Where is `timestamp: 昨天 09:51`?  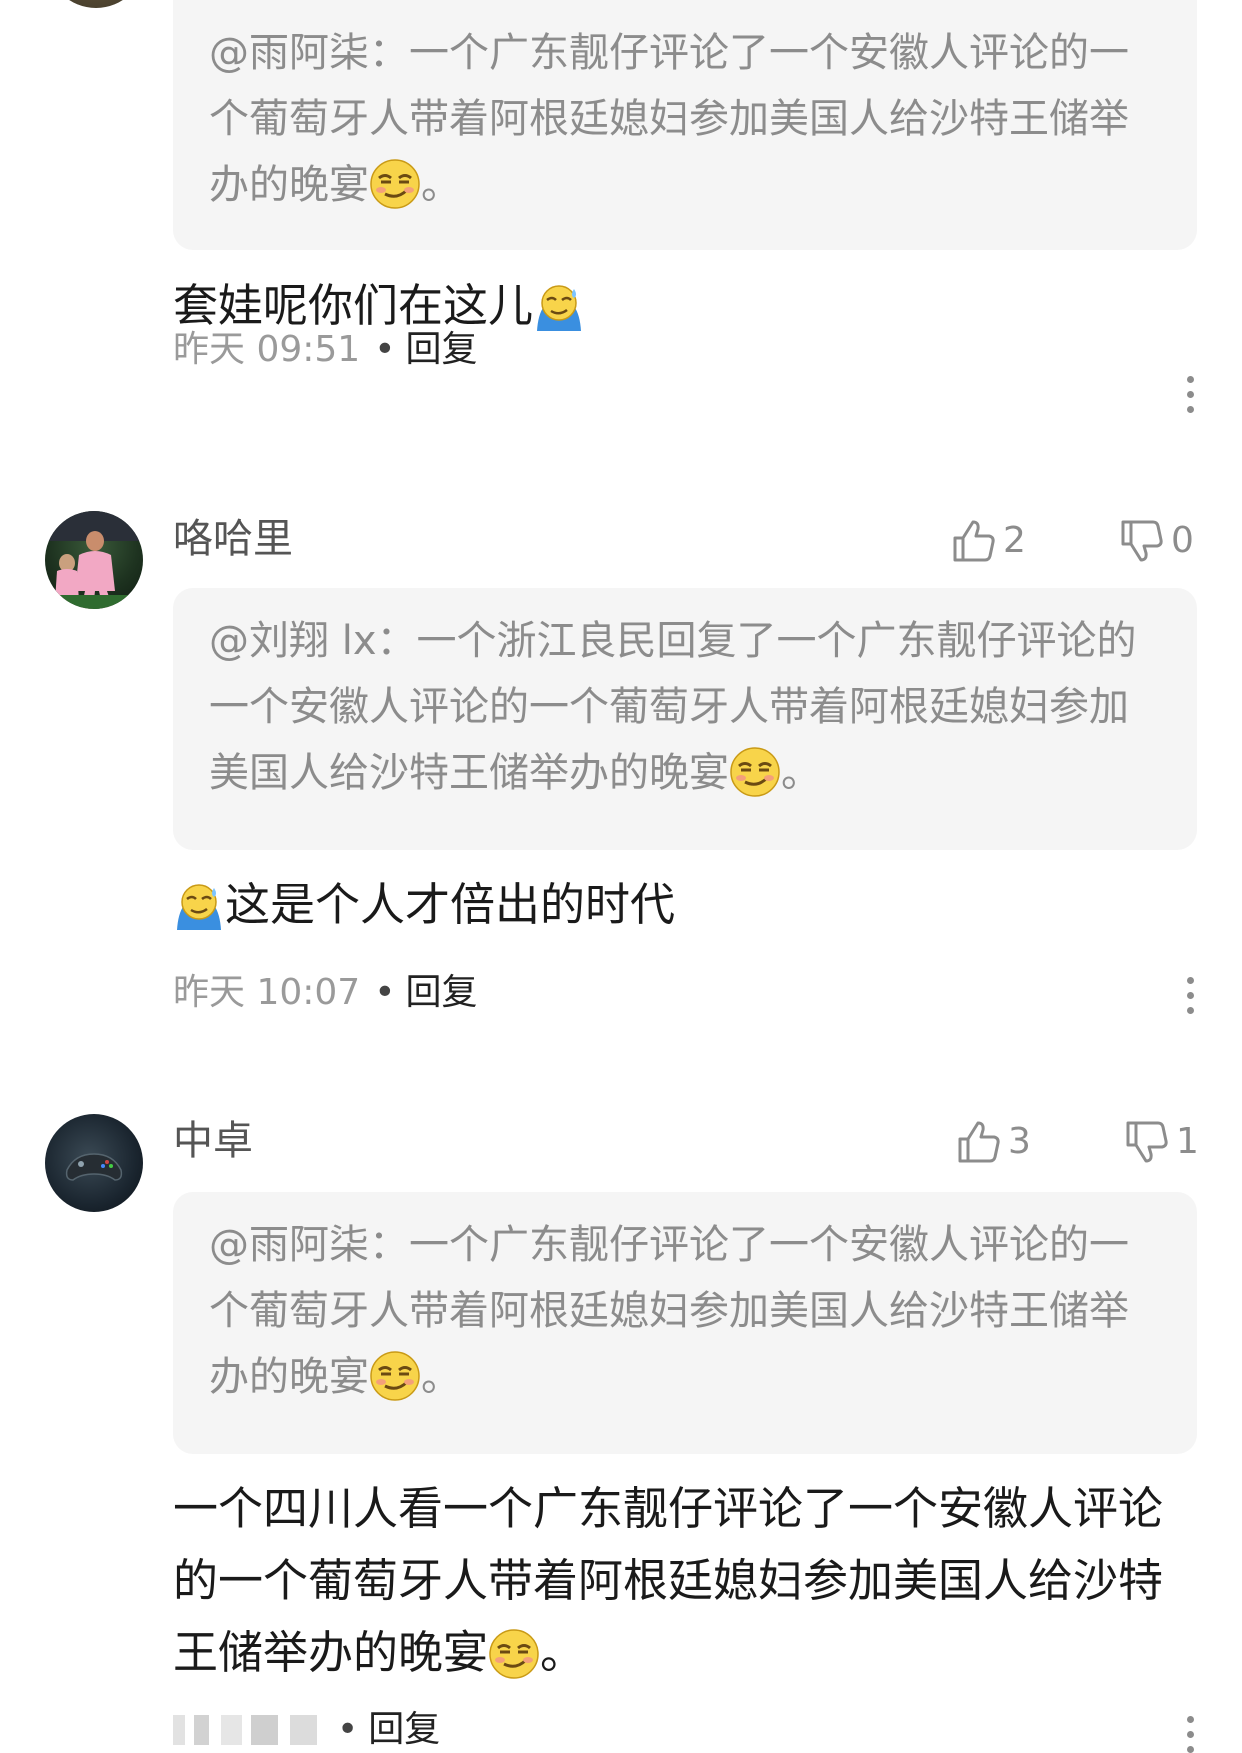
timestamp: 昨天 09:51 is located at coordinates (267, 349).